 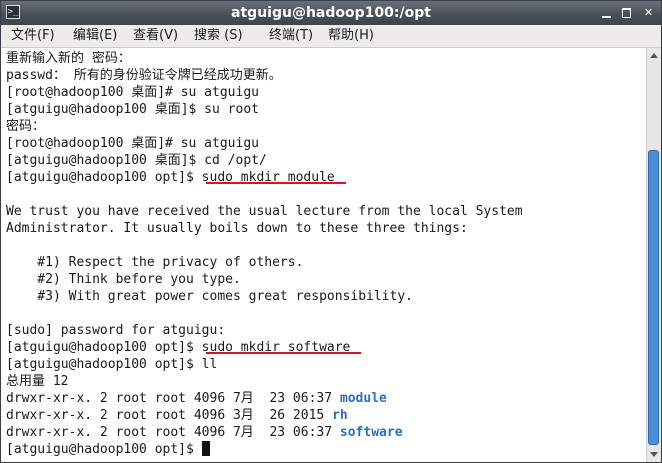 What do you see at coordinates (155, 262) in the screenshot?
I see `terminal-line: #1) Respect the privacy of others.` at bounding box center [155, 262].